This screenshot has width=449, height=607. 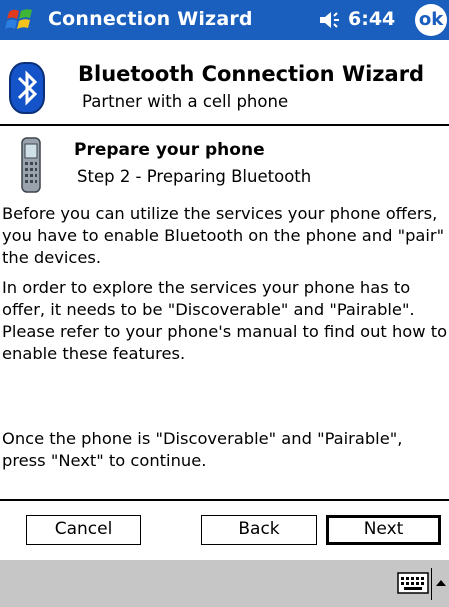 What do you see at coordinates (441, 583) in the screenshot?
I see `arrow-up-icon` at bounding box center [441, 583].